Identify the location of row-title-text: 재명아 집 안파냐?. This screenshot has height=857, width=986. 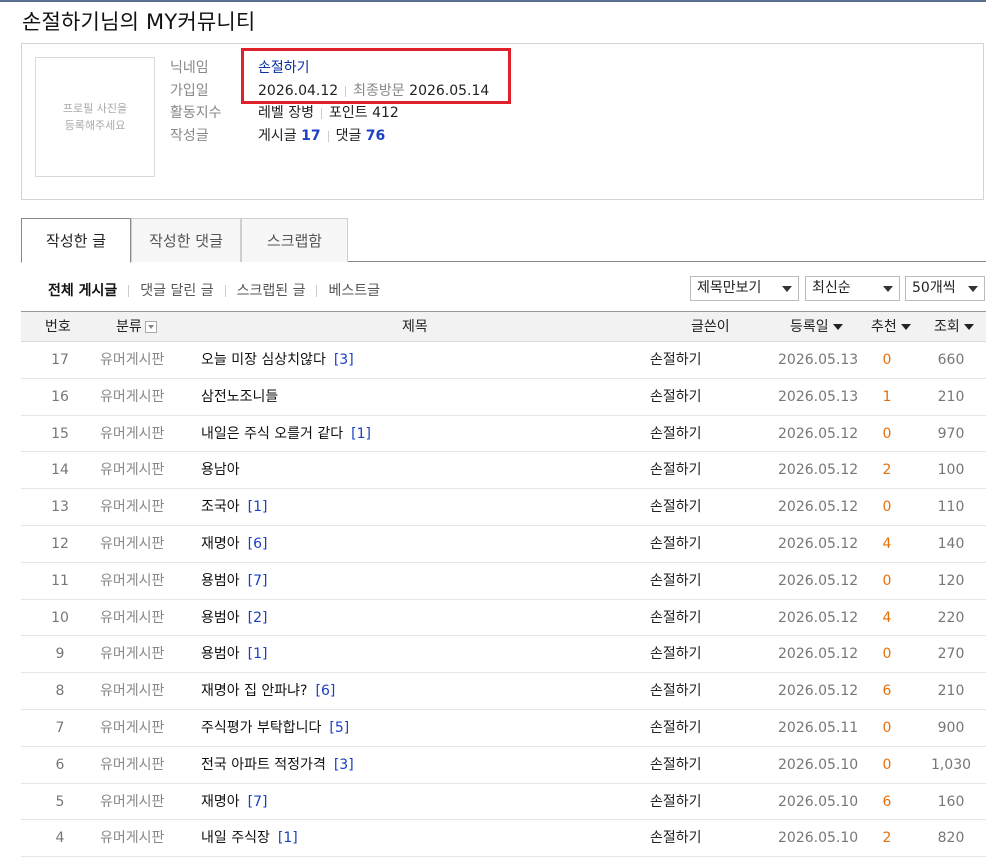
(254, 691).